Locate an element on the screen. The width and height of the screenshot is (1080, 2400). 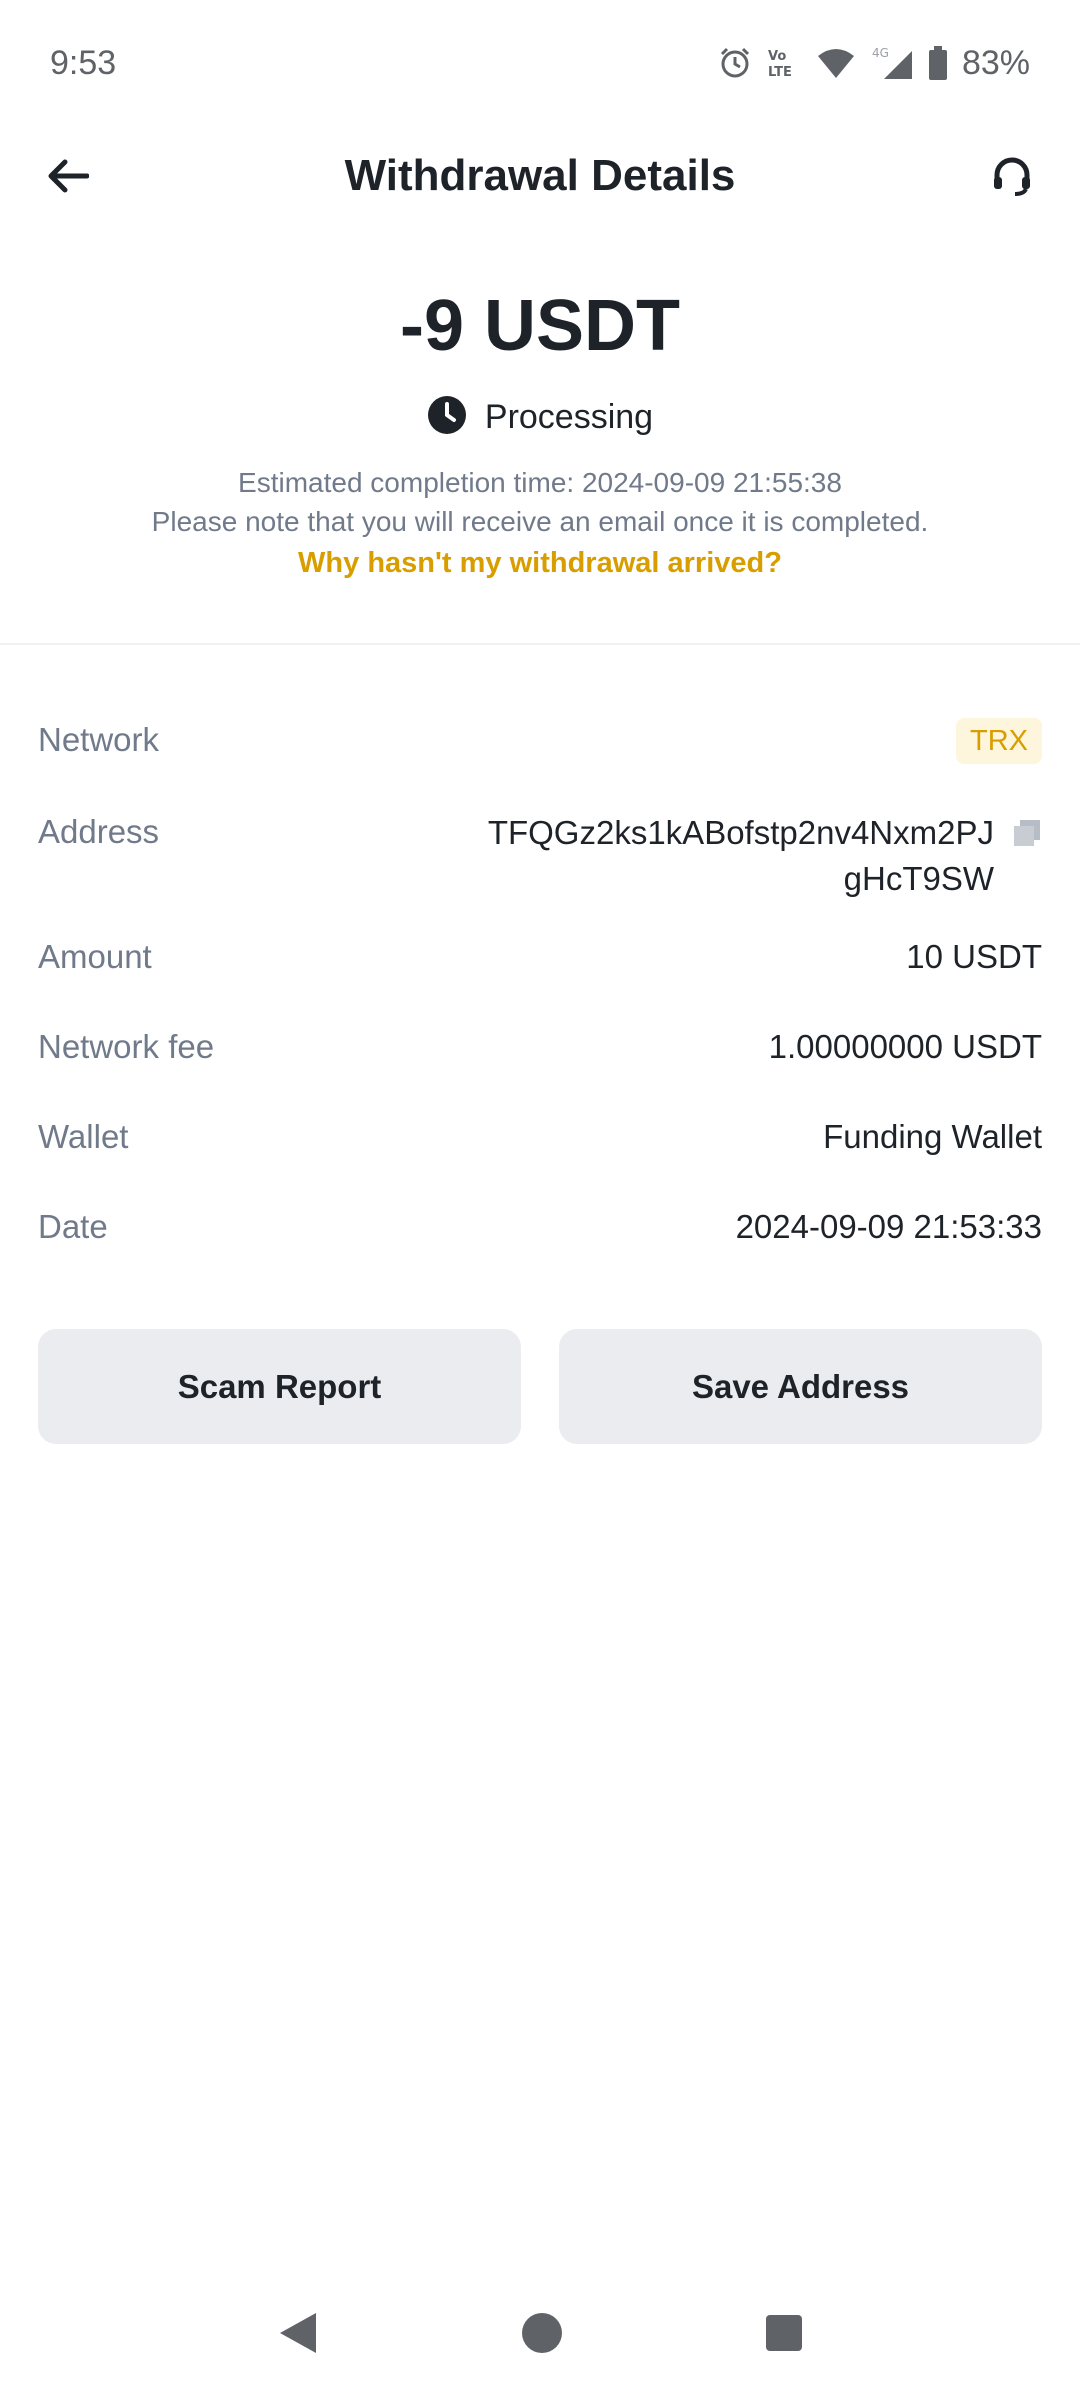
network-tag: TRX is located at coordinates (999, 741).